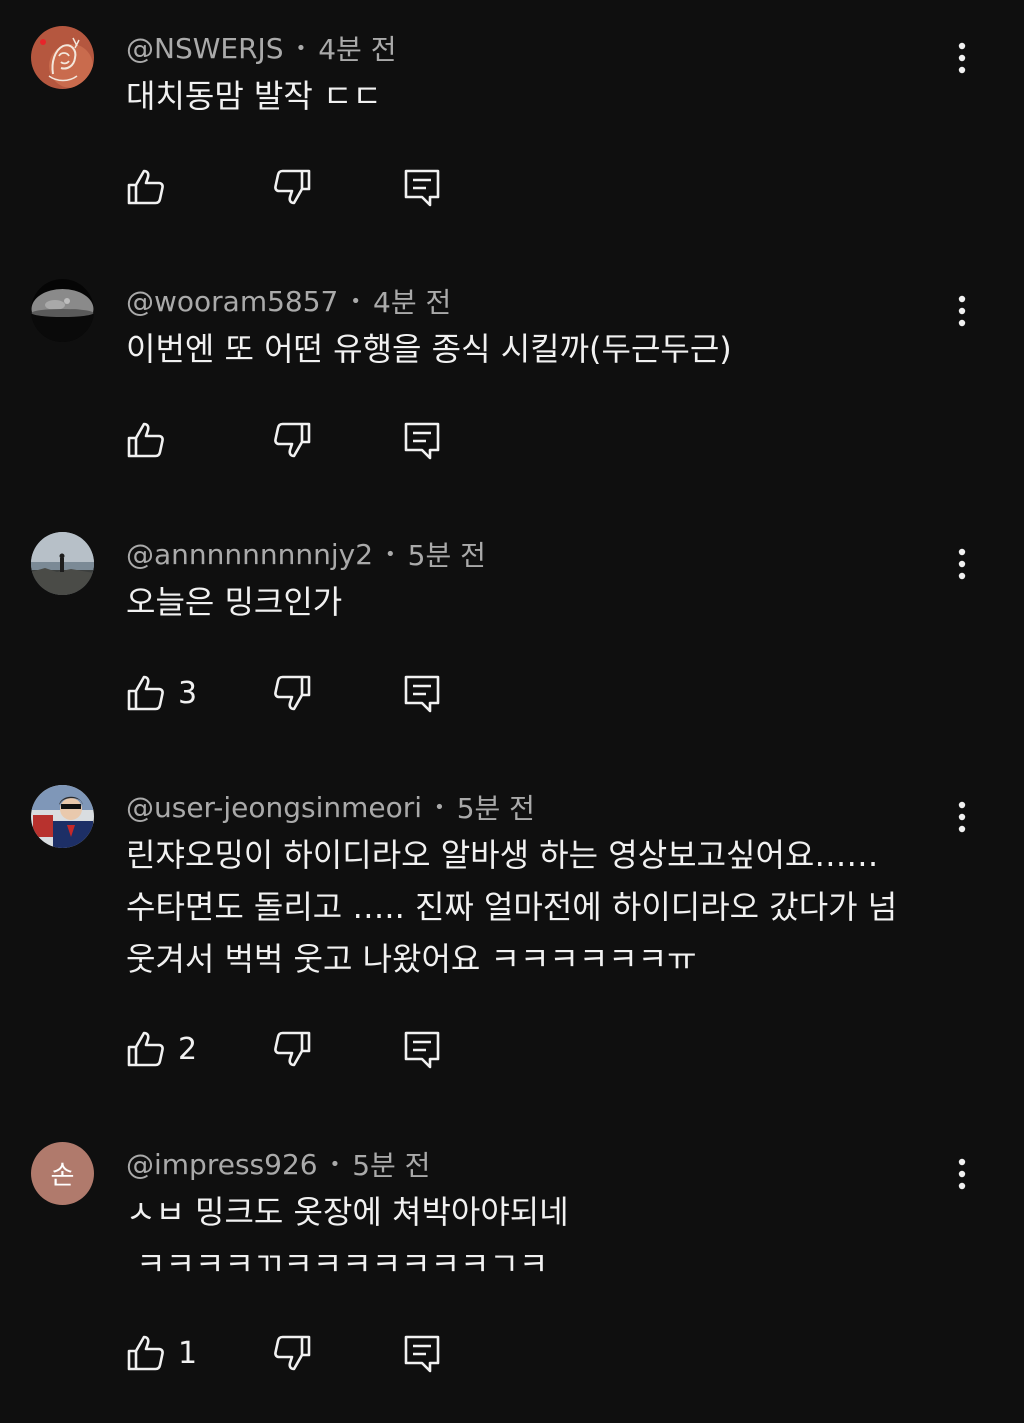 This screenshot has height=1423, width=1024. What do you see at coordinates (234, 602) in the screenshot?
I see `comment-text: 오늘은 밍크인가` at bounding box center [234, 602].